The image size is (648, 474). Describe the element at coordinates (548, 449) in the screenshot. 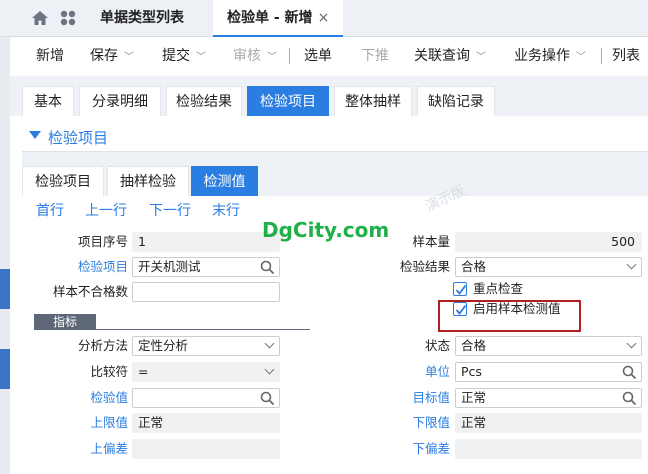

I see `lower-dev-field` at that location.